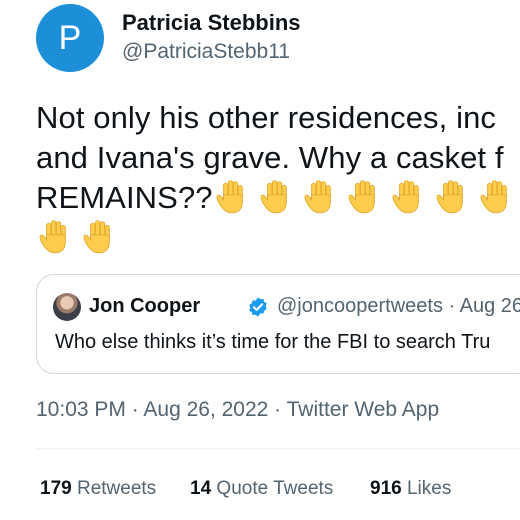 This screenshot has height=520, width=520. I want to click on author-avatar: P, so click(70, 38).